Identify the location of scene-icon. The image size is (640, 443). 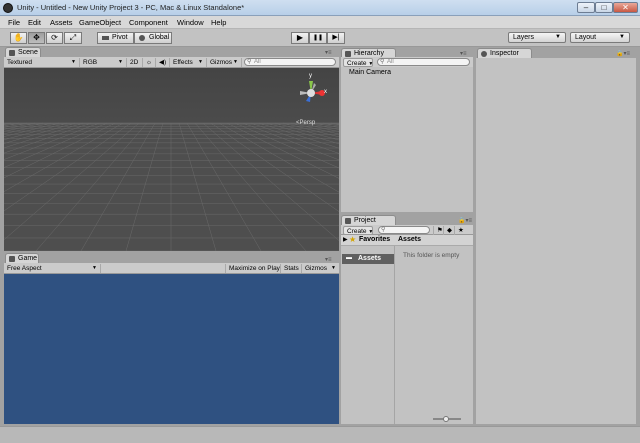
(12, 53).